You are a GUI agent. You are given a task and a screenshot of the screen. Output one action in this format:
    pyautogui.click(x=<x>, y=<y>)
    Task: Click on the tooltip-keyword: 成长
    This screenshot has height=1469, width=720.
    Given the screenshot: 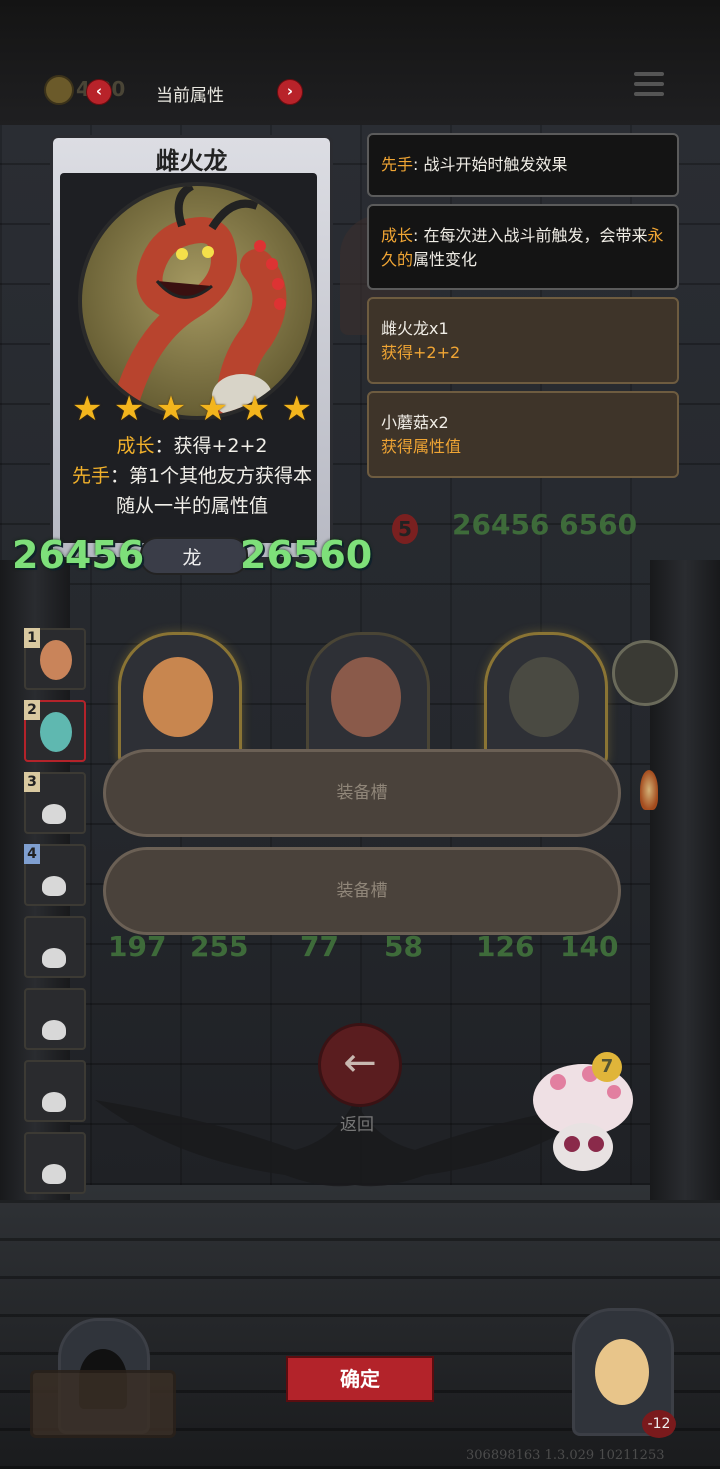 What is the action you would take?
    pyautogui.click(x=397, y=235)
    